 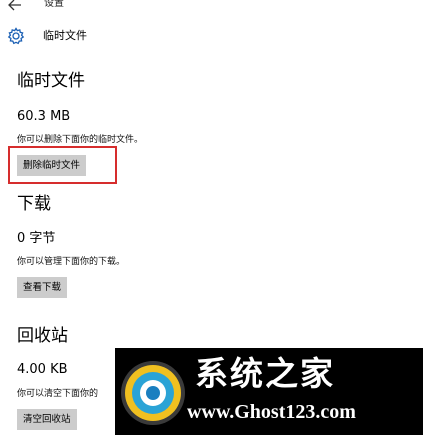 I want to click on app-title: 设置, so click(x=54, y=4).